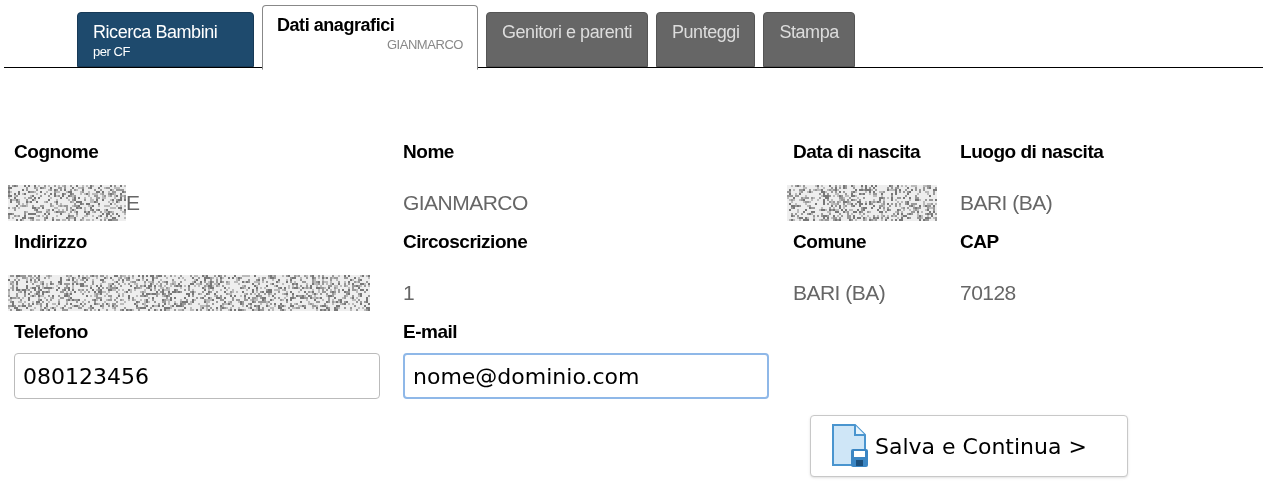 This screenshot has height=482, width=1263. What do you see at coordinates (336, 25) in the screenshot?
I see `tab-label: Dati anagrafici` at bounding box center [336, 25].